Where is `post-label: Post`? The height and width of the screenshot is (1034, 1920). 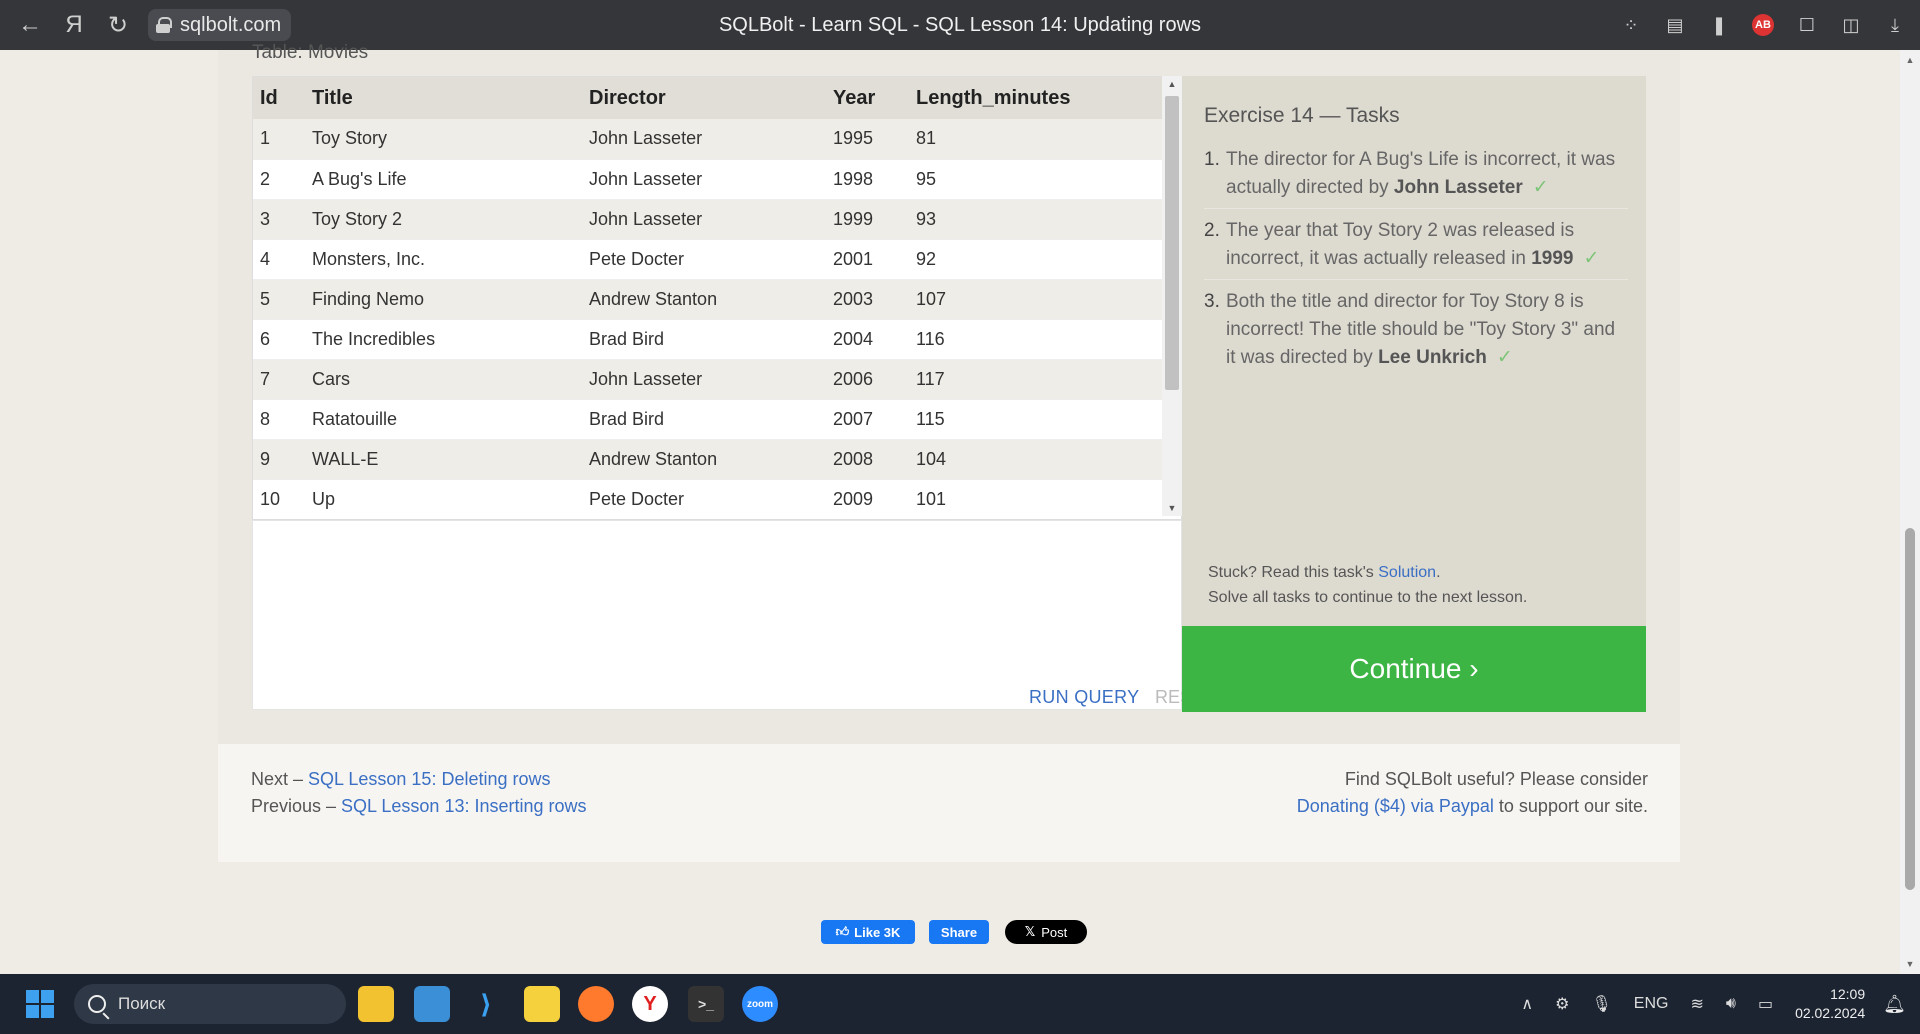 post-label: Post is located at coordinates (1054, 932).